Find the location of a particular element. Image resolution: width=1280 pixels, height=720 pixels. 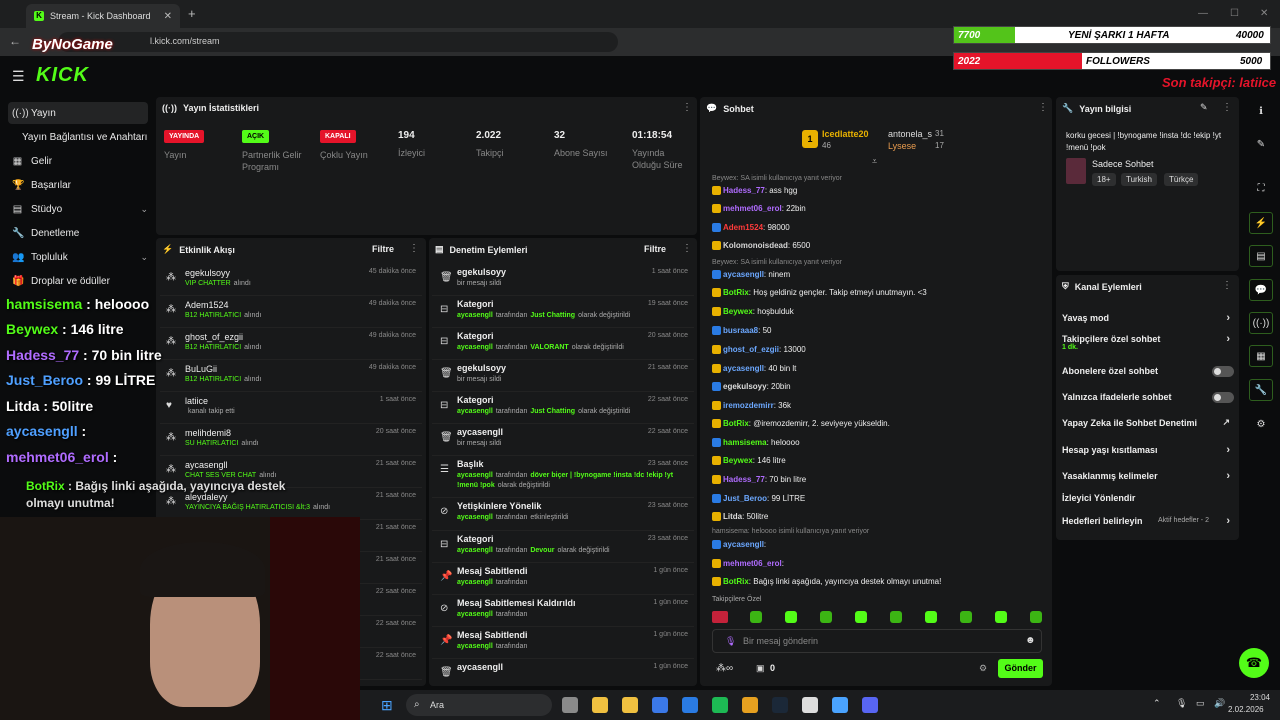

activity-username: ghost_of_ezgii is located at coordinates (214, 337).